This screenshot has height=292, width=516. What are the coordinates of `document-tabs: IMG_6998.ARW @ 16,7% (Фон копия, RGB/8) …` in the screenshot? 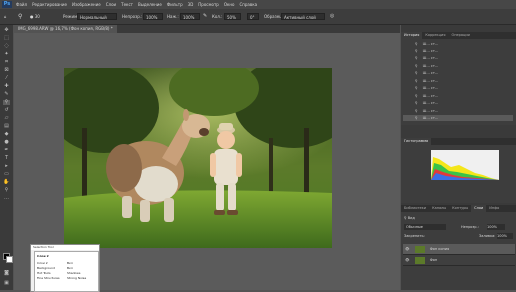 It's located at (207, 29).